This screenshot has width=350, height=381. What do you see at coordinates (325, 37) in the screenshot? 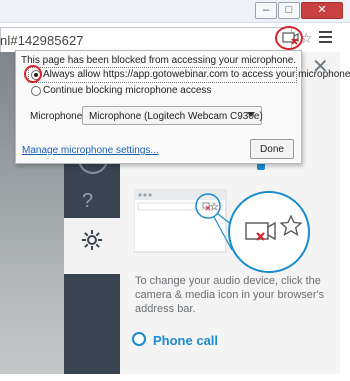
I see `browser-menu-icon` at bounding box center [325, 37].